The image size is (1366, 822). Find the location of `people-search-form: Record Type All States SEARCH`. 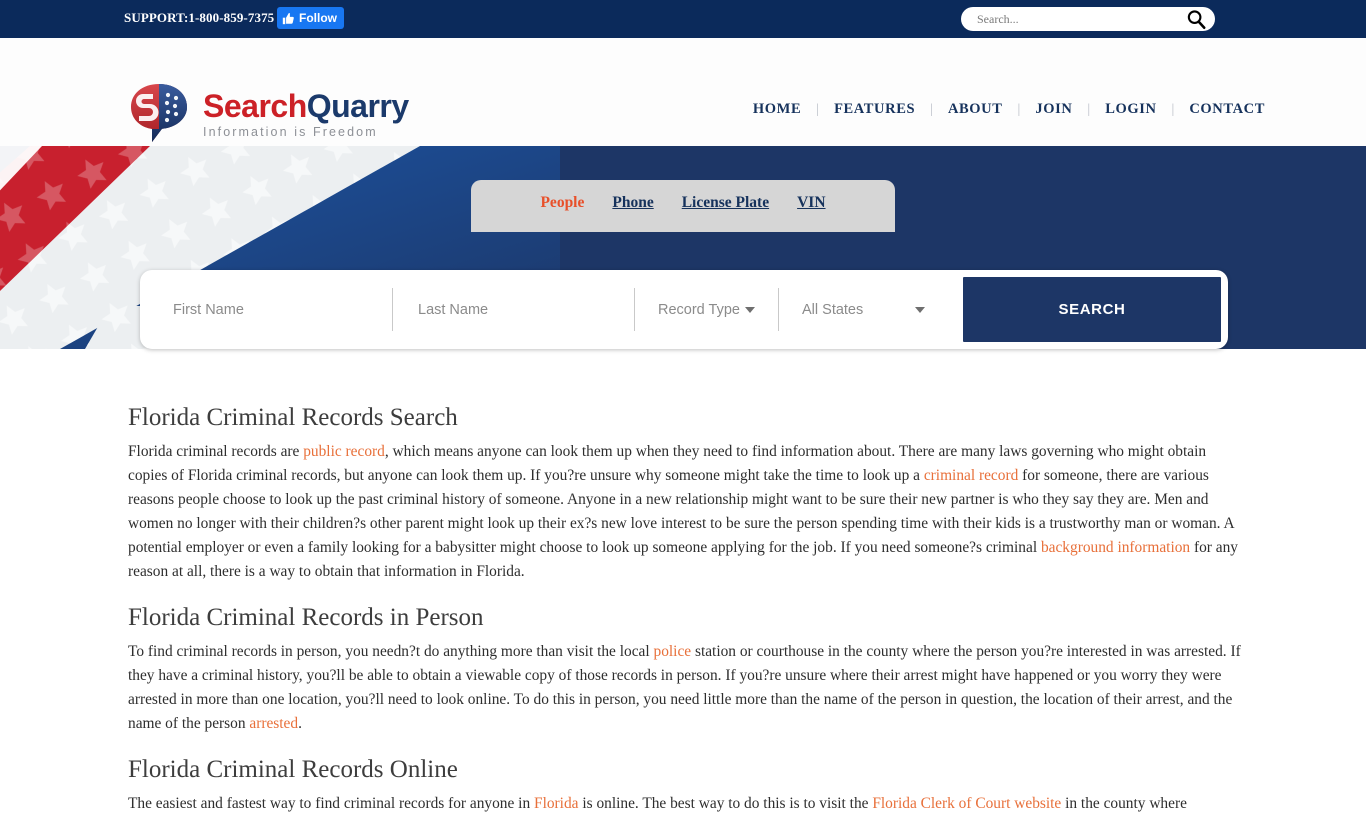

people-search-form: Record Type All States SEARCH is located at coordinates (684, 309).